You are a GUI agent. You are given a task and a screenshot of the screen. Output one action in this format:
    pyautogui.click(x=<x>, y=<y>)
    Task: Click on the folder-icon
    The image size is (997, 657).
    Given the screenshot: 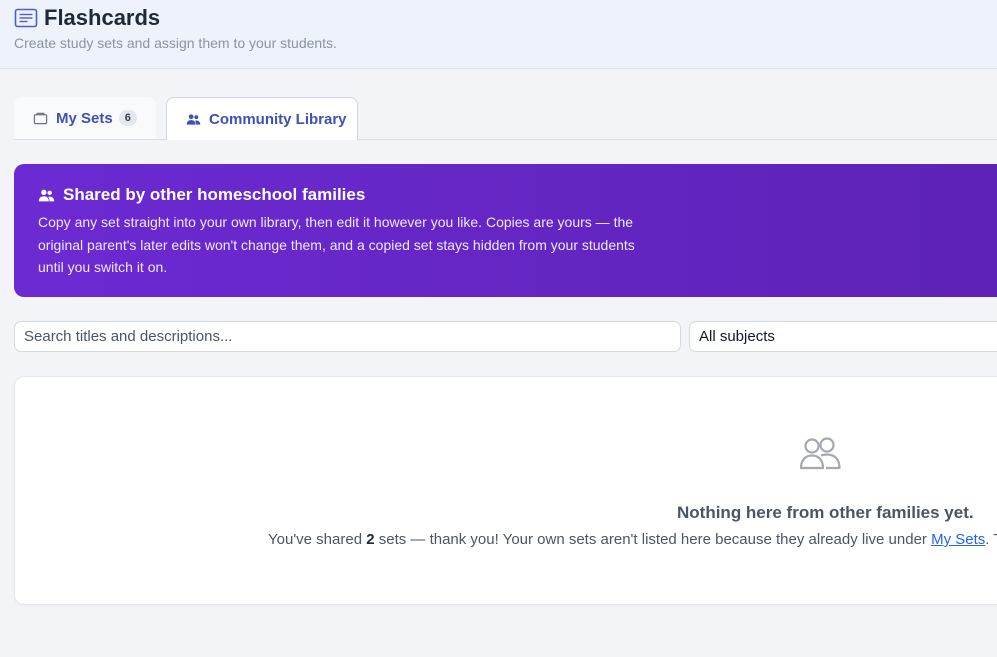 What is the action you would take?
    pyautogui.click(x=40, y=118)
    